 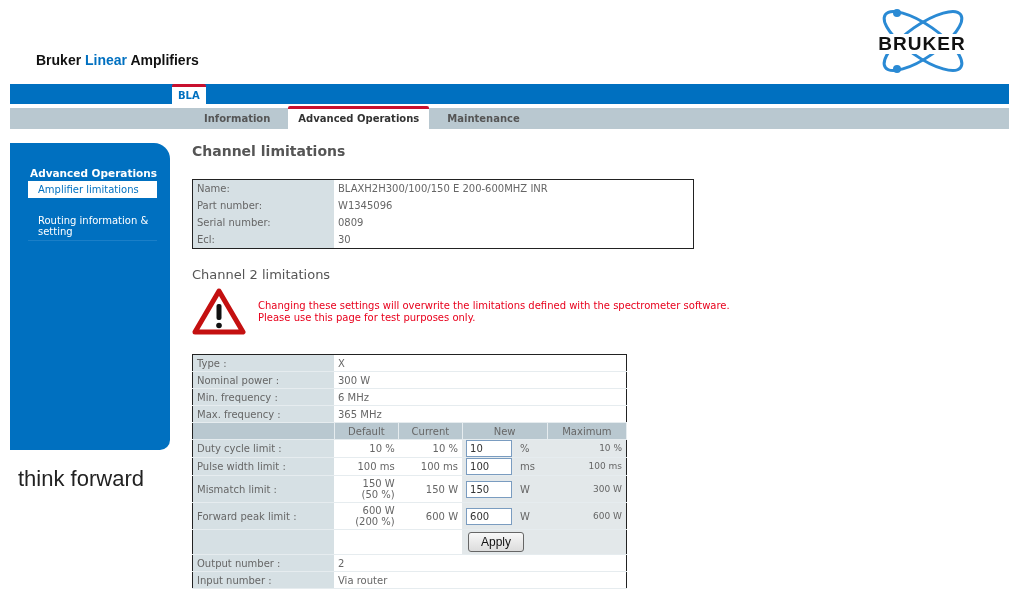 What do you see at coordinates (489, 516) in the screenshot?
I see `input-field: 600` at bounding box center [489, 516].